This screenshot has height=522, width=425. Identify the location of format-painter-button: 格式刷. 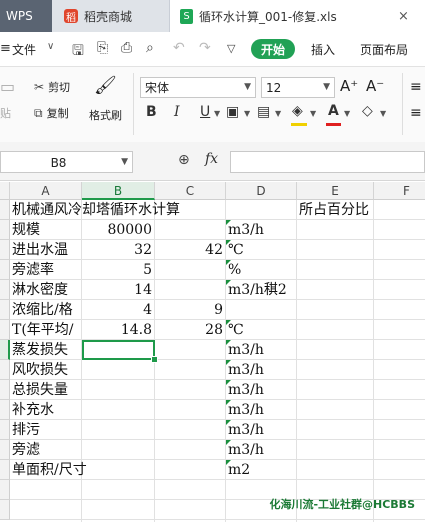
(105, 115).